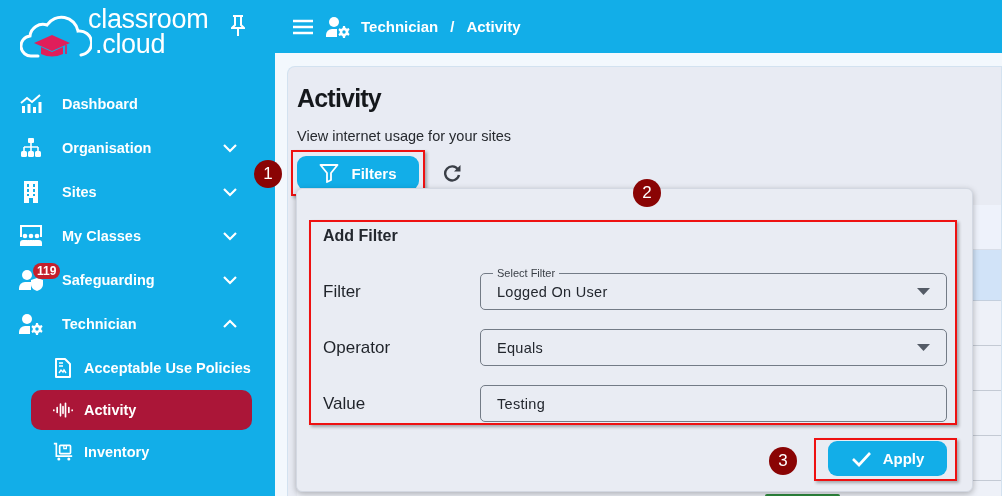 The height and width of the screenshot is (496, 1002). I want to click on chevron-up-icon, so click(230, 324).